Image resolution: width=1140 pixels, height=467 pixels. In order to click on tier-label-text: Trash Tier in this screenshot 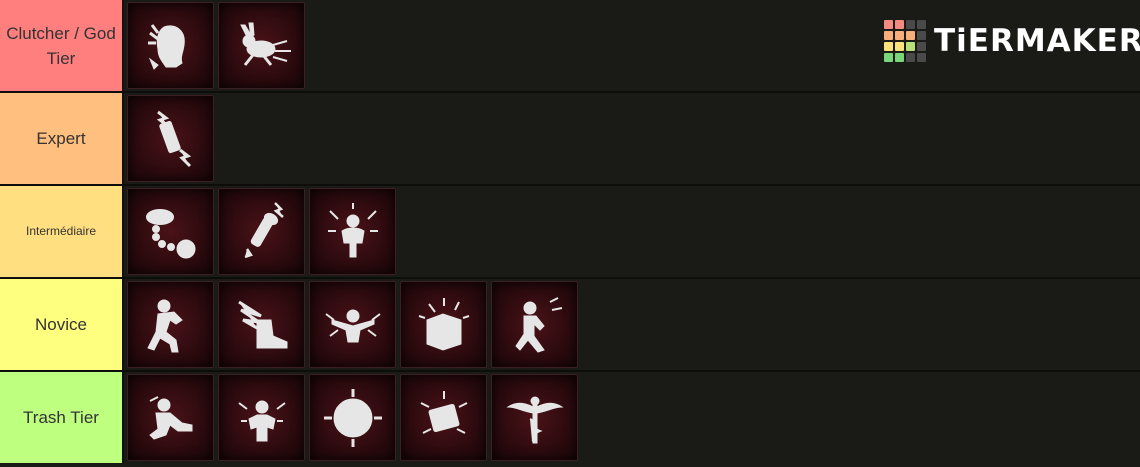, I will do `click(61, 417)`.